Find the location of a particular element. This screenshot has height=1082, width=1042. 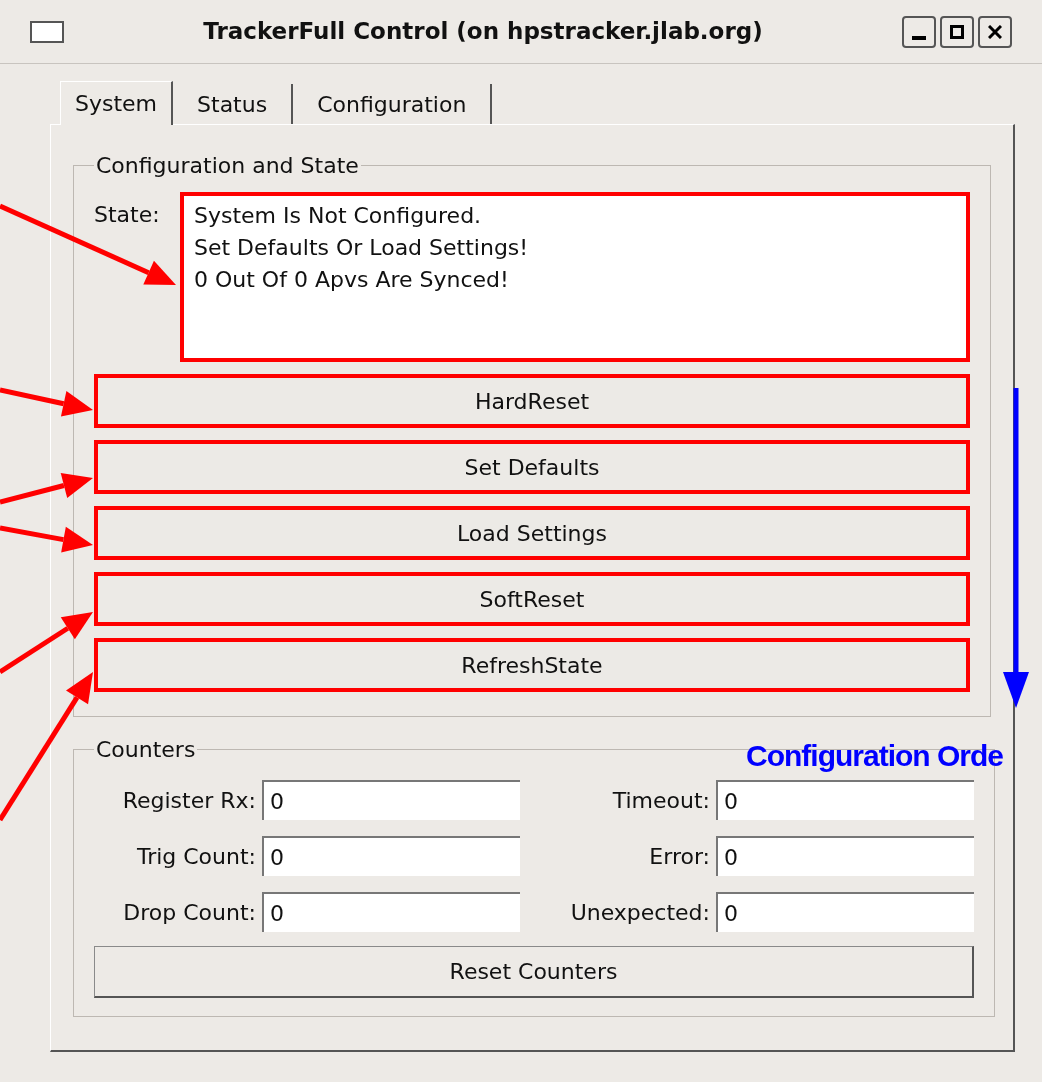

tab: Configuration is located at coordinates (393, 104).